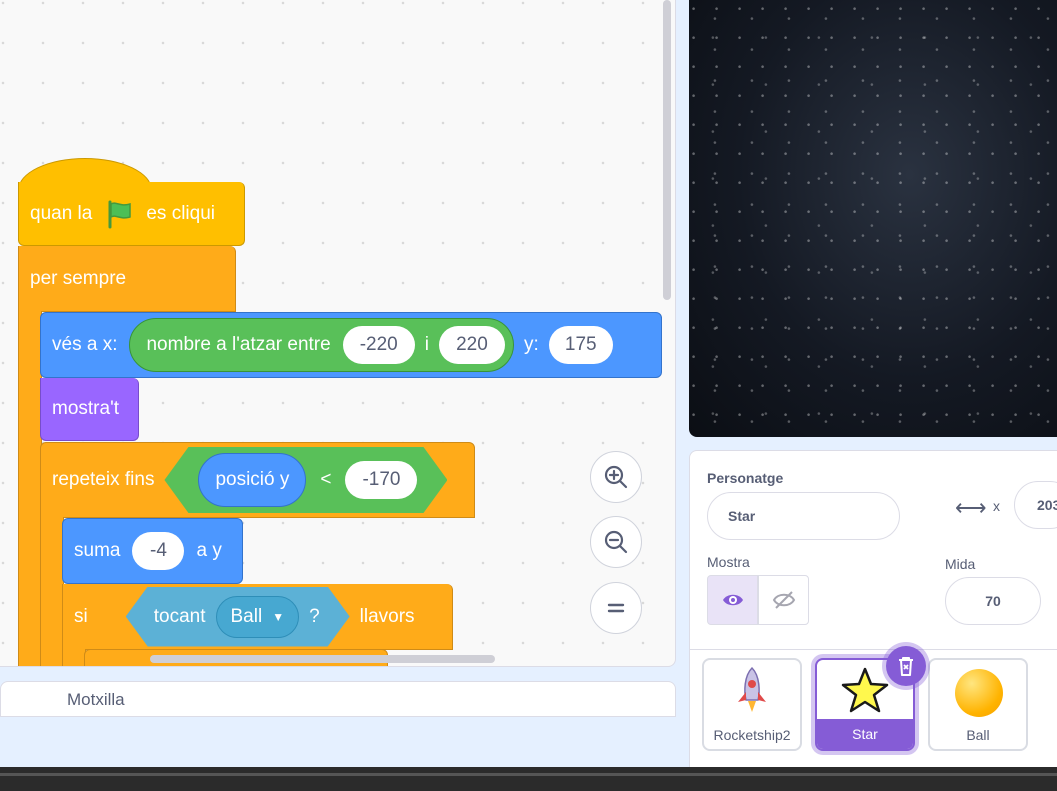  Describe the element at coordinates (103, 479) in the screenshot. I see `repeat-until-label: repeteix fins` at that location.